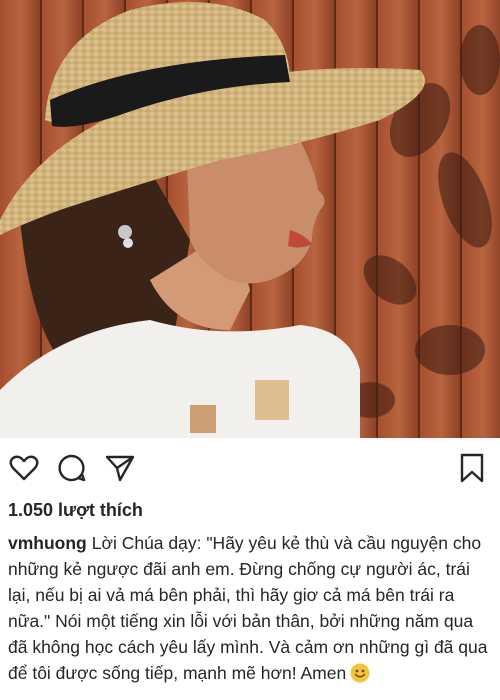 This screenshot has height=700, width=500. Describe the element at coordinates (24, 468) in the screenshot. I see `heart-icon` at that location.